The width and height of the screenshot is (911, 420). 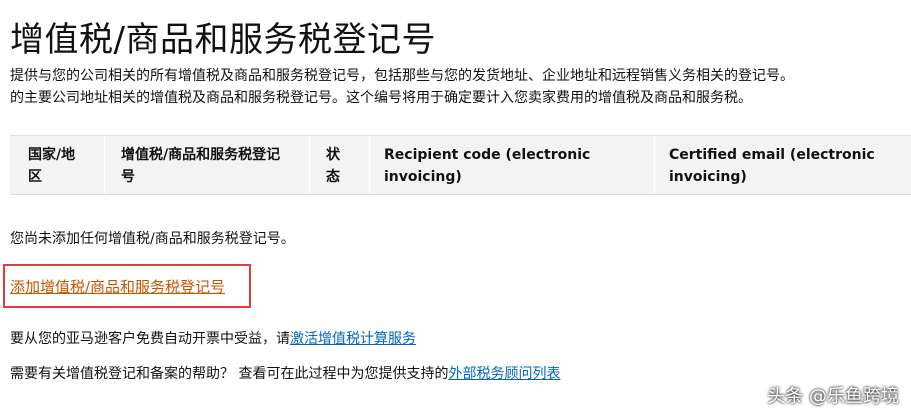 What do you see at coordinates (52, 166) in the screenshot?
I see `column-header-label: 国家/地区` at bounding box center [52, 166].